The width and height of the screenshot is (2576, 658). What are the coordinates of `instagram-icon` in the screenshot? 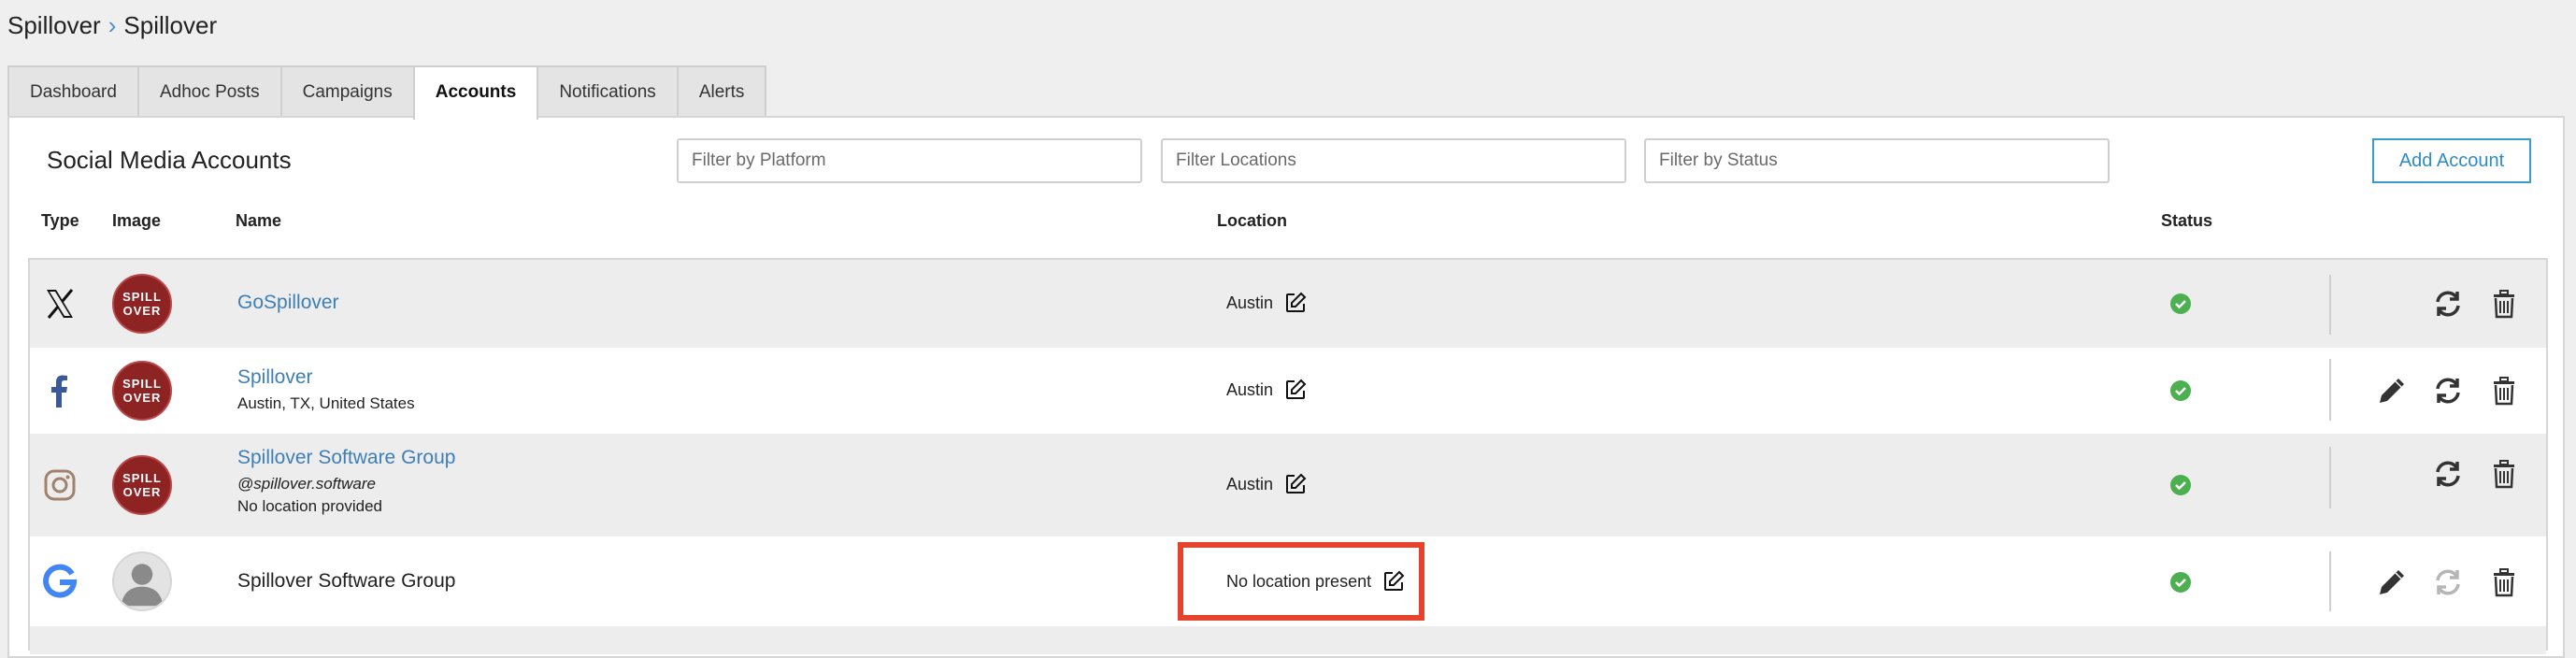 It's located at (60, 485).